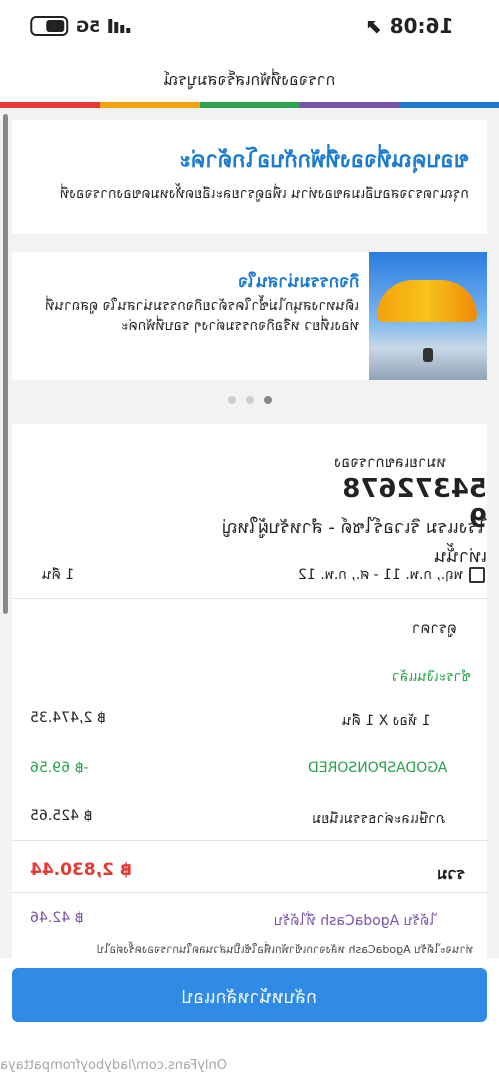 The width and height of the screenshot is (499, 1079). Describe the element at coordinates (68, 718) in the screenshot. I see `price-row-value: ฿ 2,474.35` at that location.